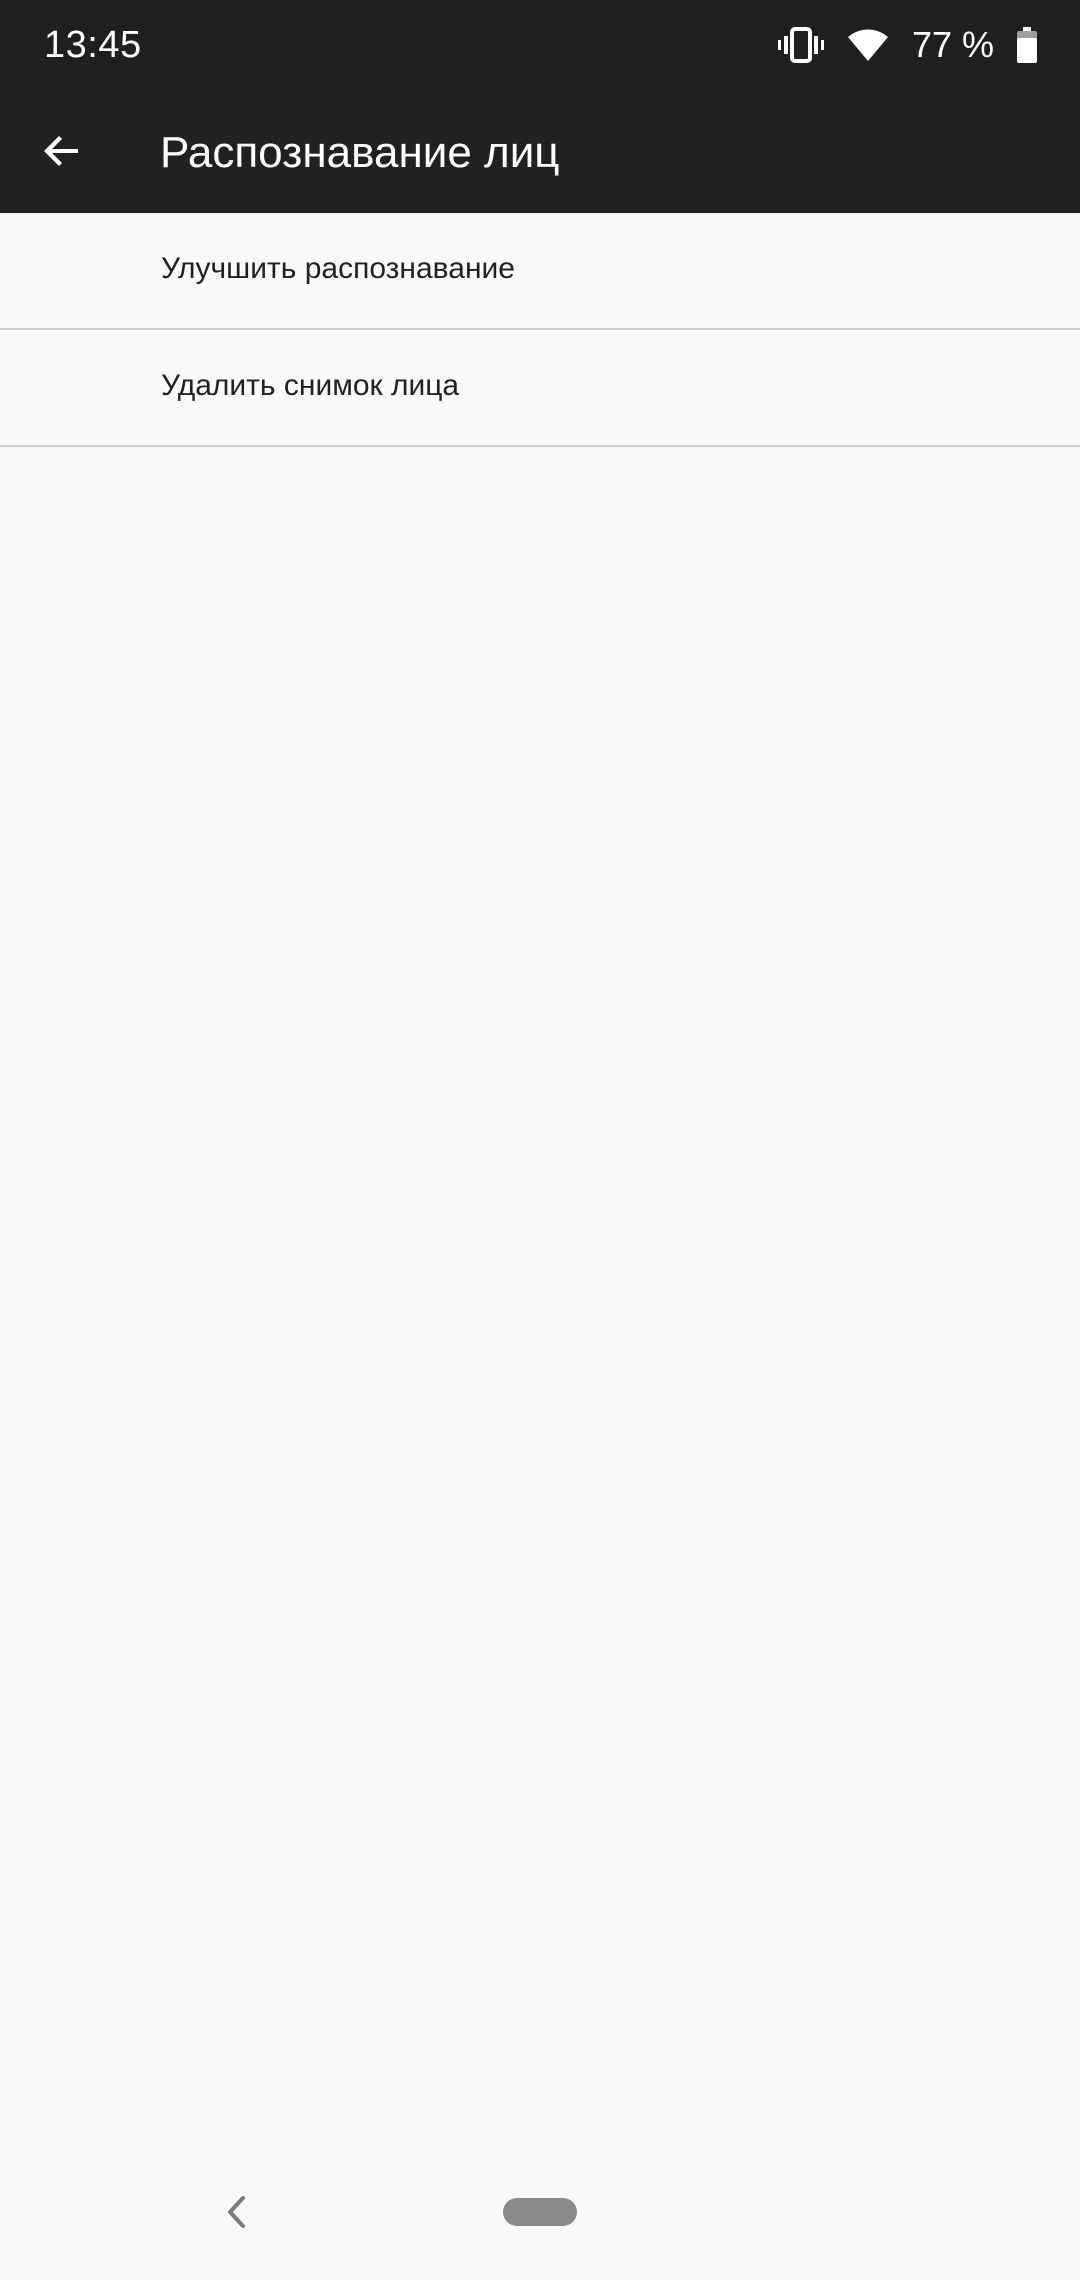  I want to click on battery-percent: 77 %, so click(952, 44).